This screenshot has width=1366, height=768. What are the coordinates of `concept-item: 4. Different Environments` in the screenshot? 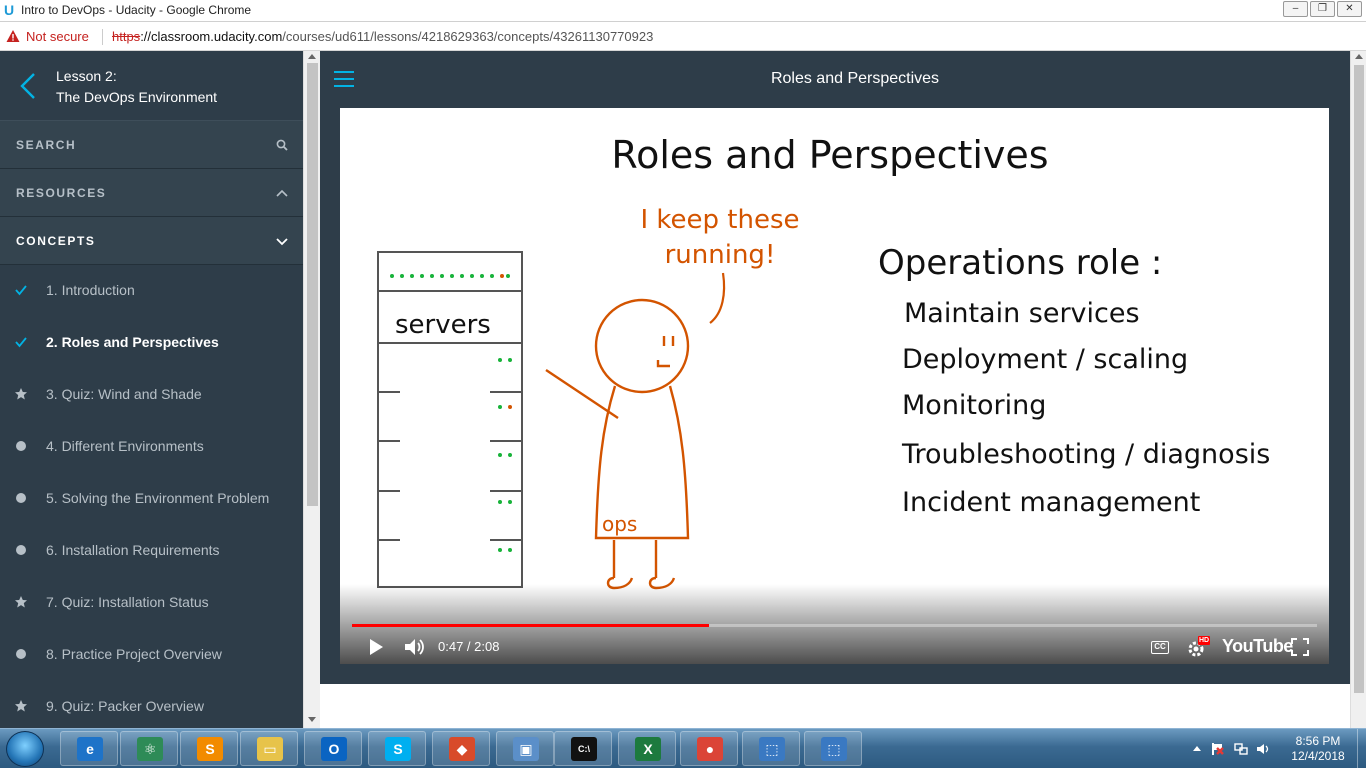 It's located at (151, 447).